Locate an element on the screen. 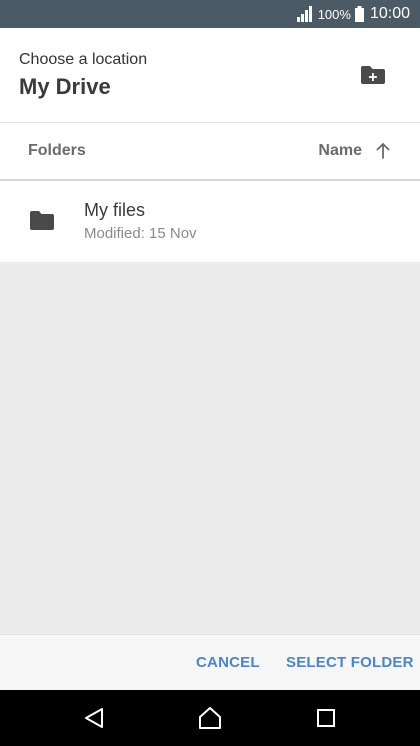 The width and height of the screenshot is (420, 746). signal-icon is located at coordinates (304, 14).